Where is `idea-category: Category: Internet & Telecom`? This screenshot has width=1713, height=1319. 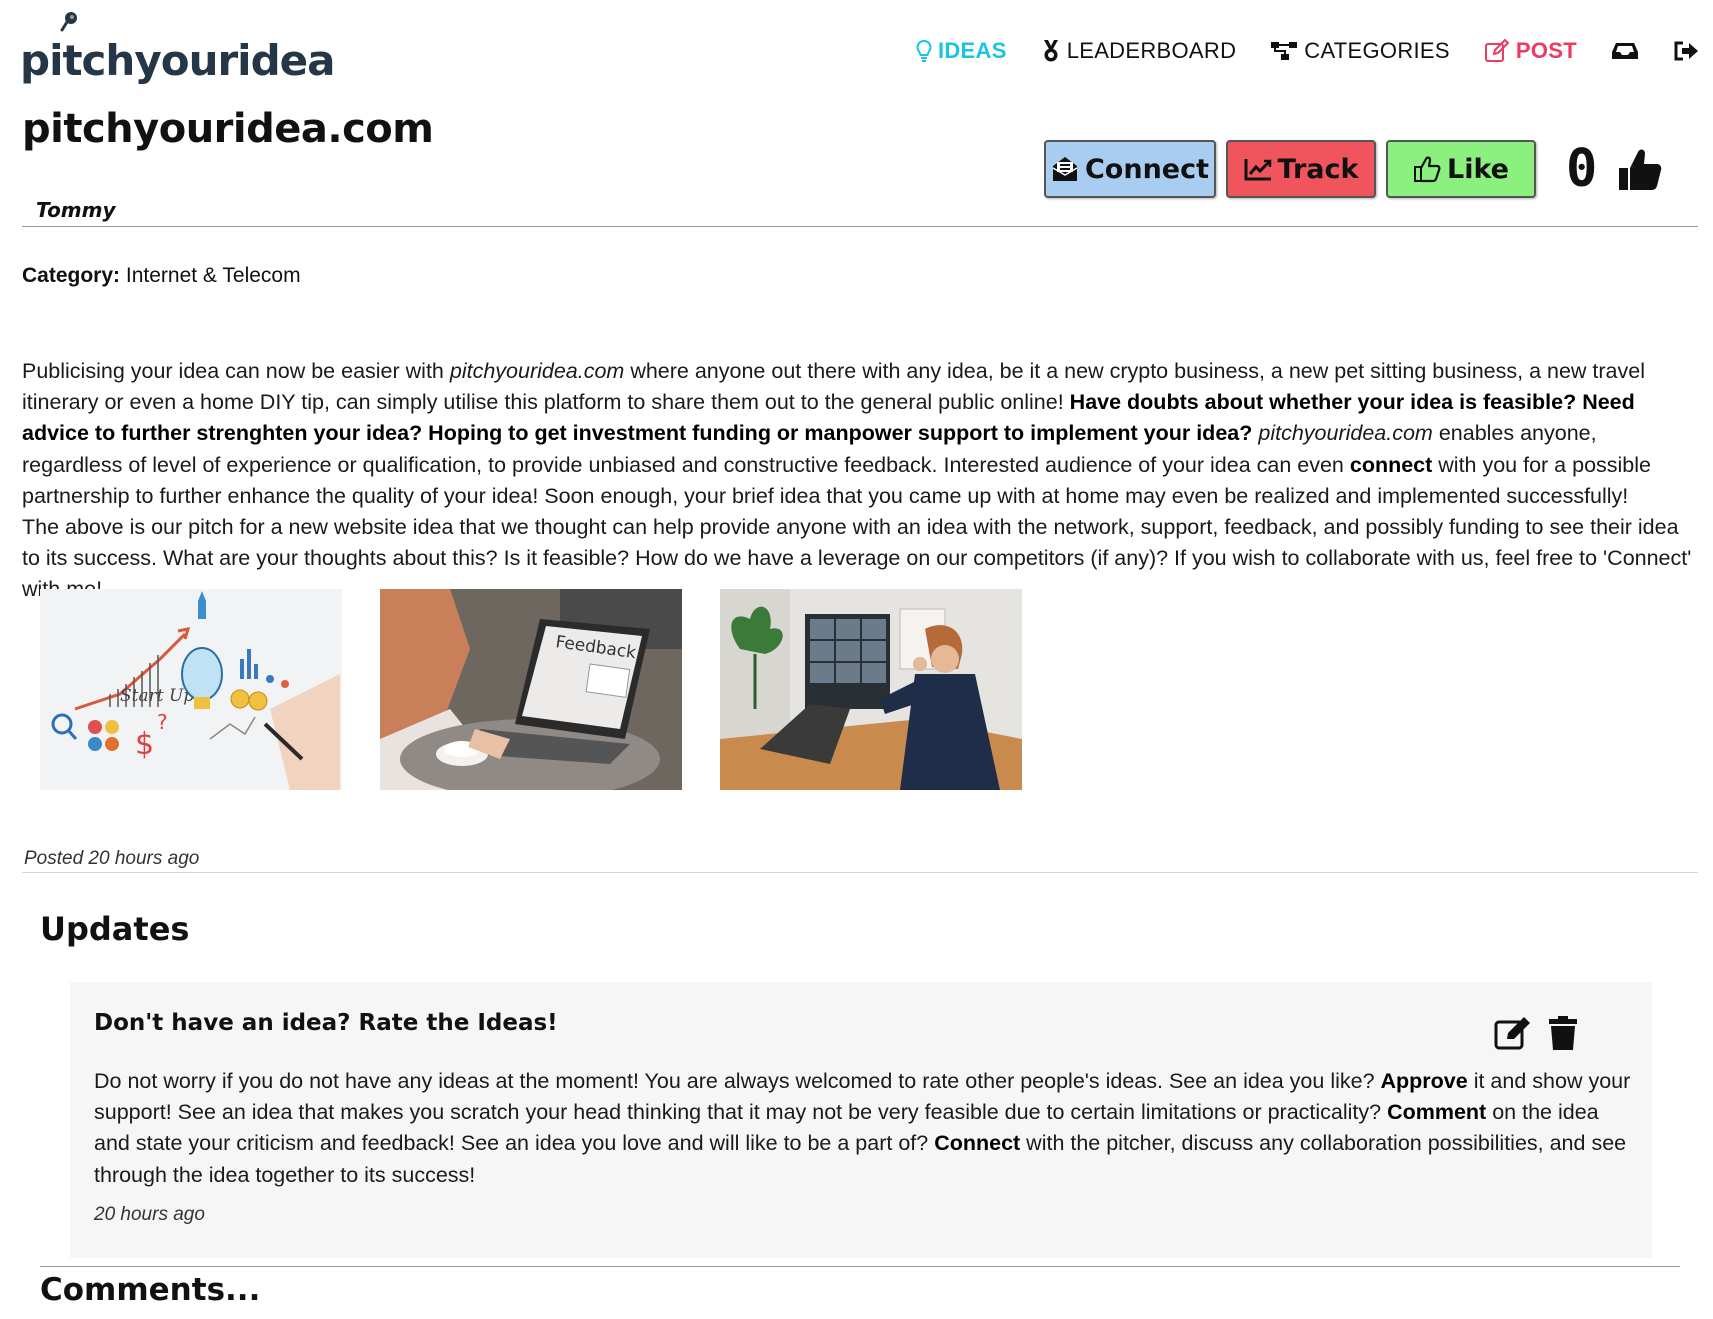 idea-category: Category: Internet & Telecom is located at coordinates (161, 276).